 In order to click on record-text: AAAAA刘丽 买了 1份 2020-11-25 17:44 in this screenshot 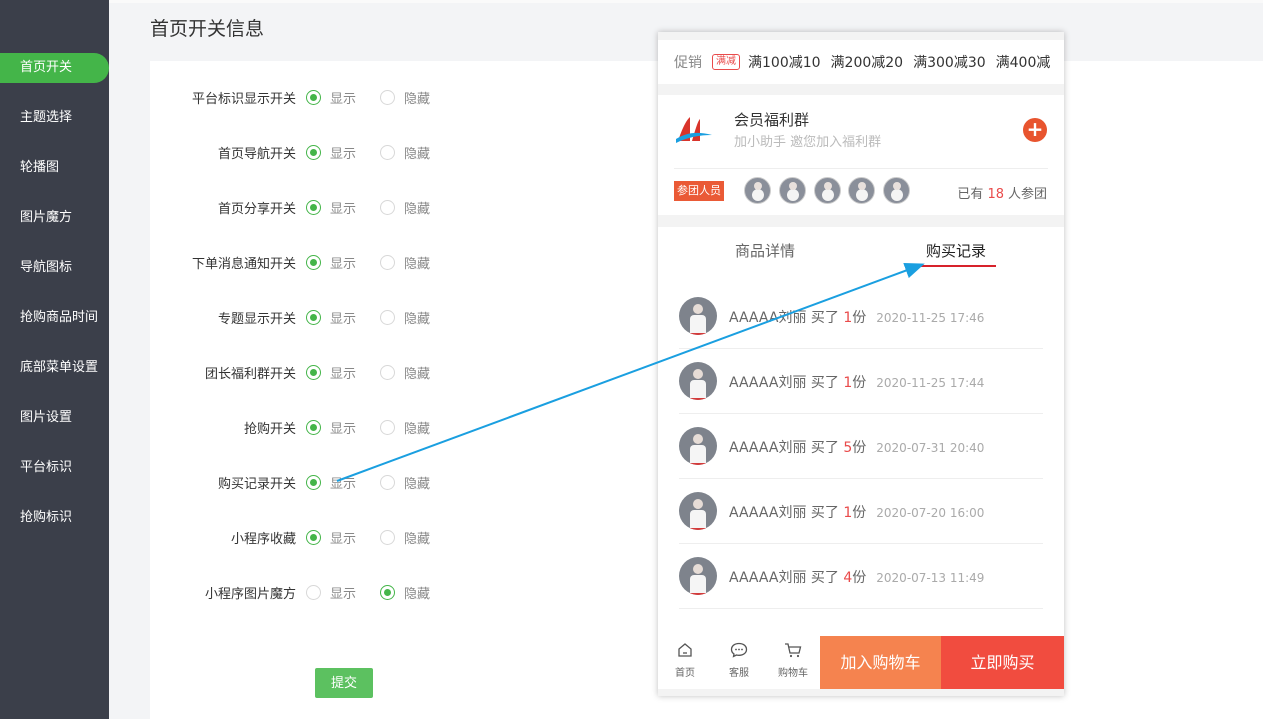, I will do `click(856, 382)`.